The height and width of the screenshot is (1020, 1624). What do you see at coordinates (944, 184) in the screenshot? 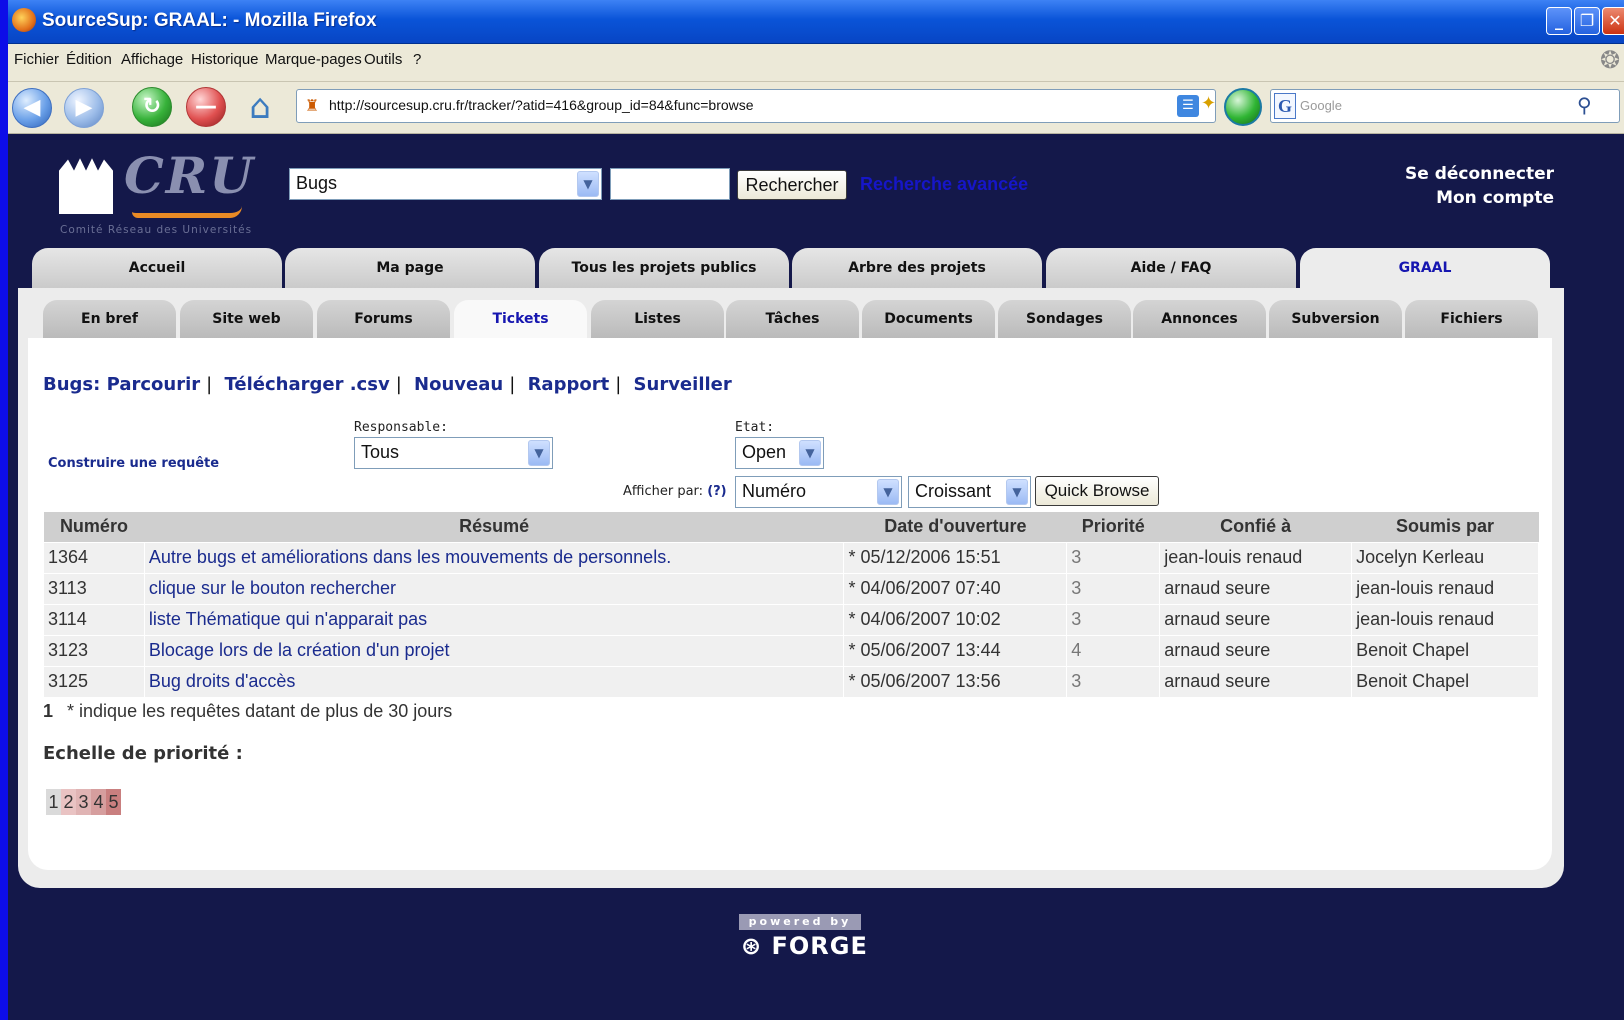
I see `advanced-search-link: Recherche avancée` at bounding box center [944, 184].